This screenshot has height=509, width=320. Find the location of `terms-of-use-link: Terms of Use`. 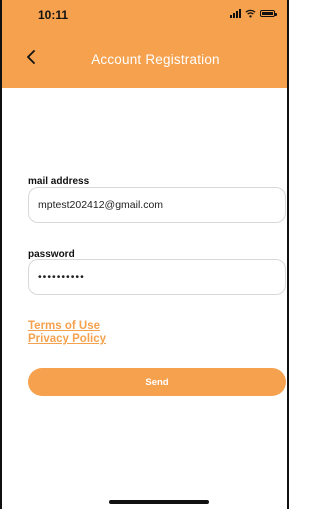

terms-of-use-link: Terms of Use is located at coordinates (64, 326).